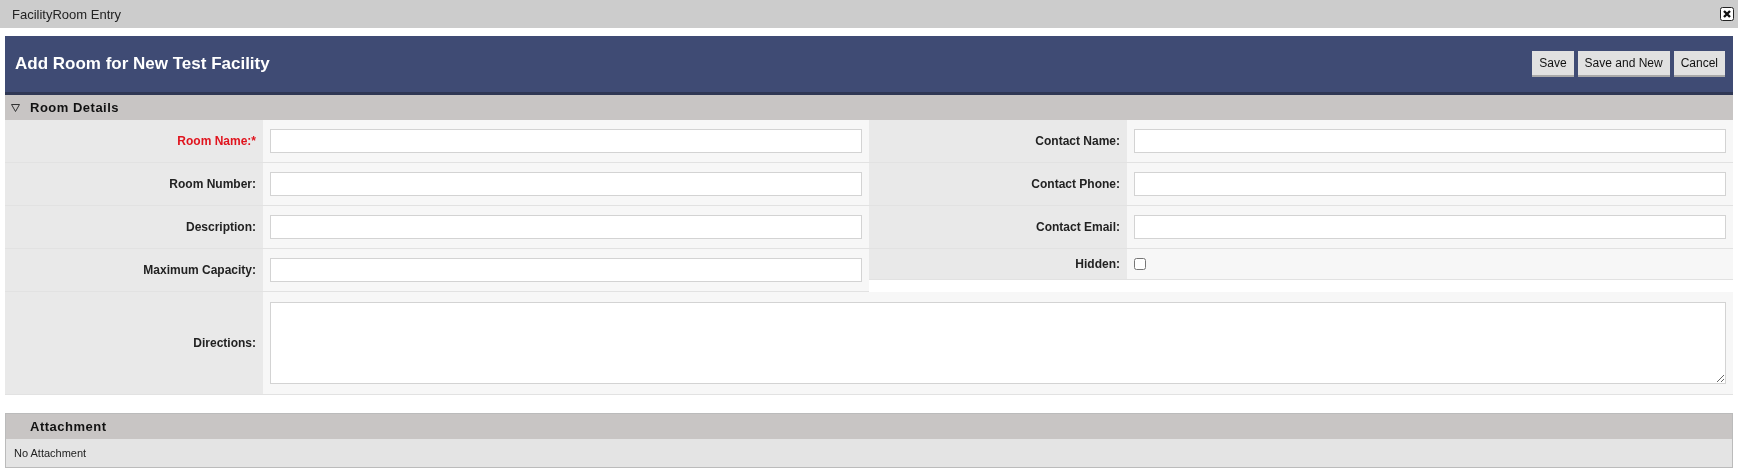 The height and width of the screenshot is (470, 1738). What do you see at coordinates (869, 107) in the screenshot?
I see `section-header: Room Details` at bounding box center [869, 107].